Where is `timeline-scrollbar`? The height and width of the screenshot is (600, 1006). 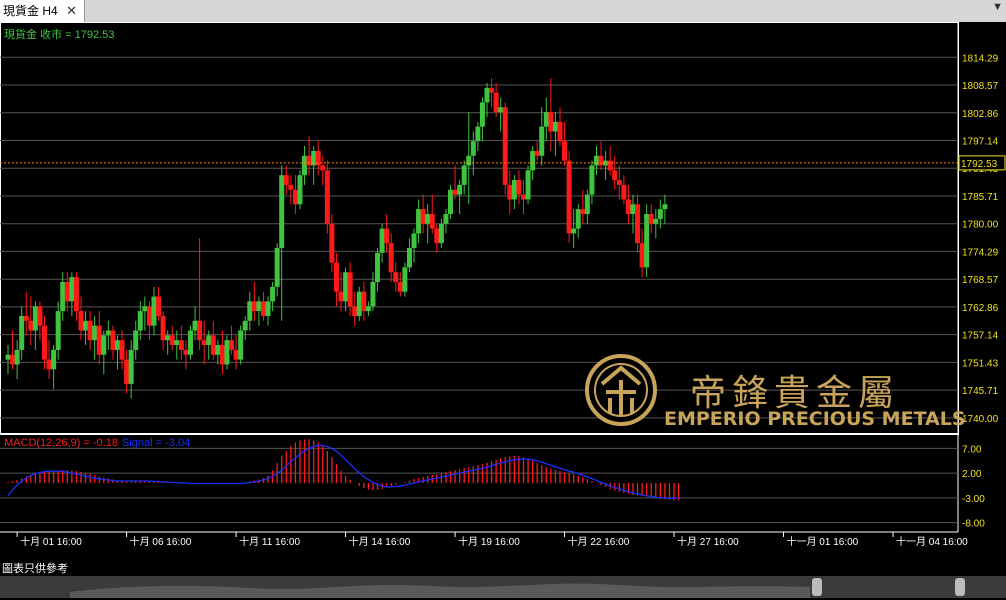 timeline-scrollbar is located at coordinates (503, 587).